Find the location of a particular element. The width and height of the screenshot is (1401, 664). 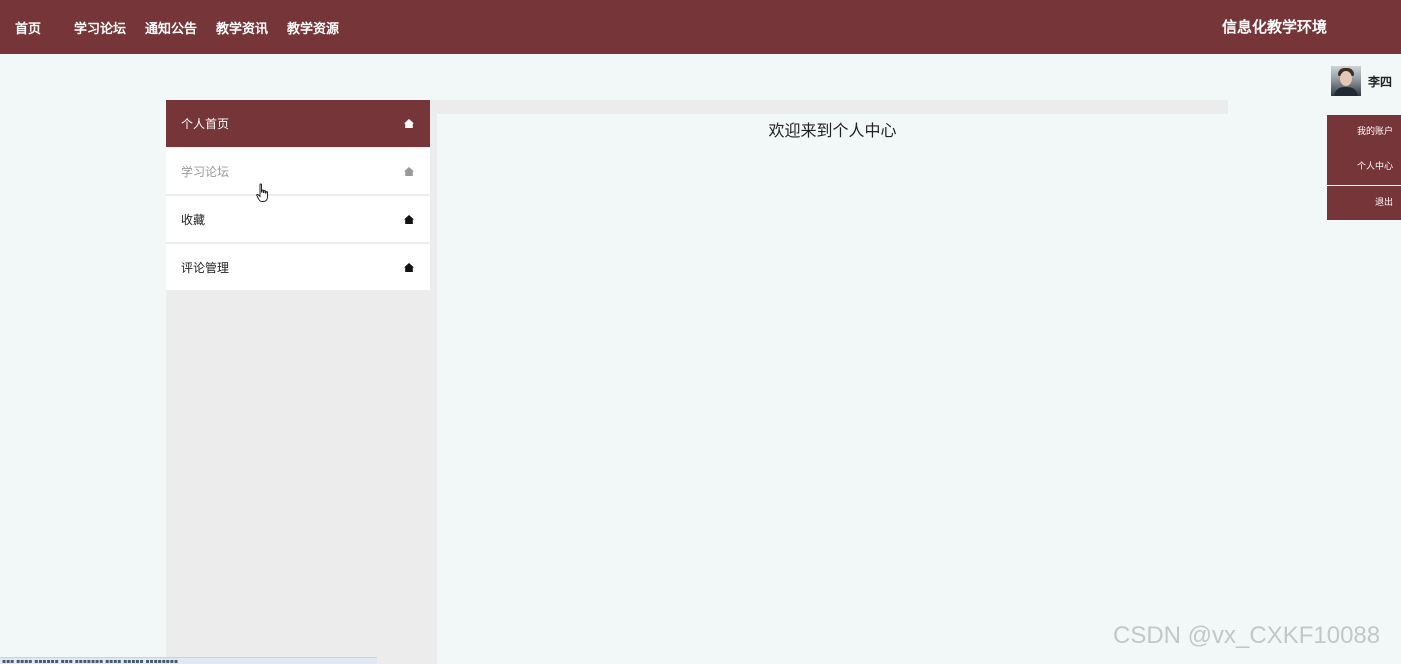

content-header-bar is located at coordinates (832, 107).